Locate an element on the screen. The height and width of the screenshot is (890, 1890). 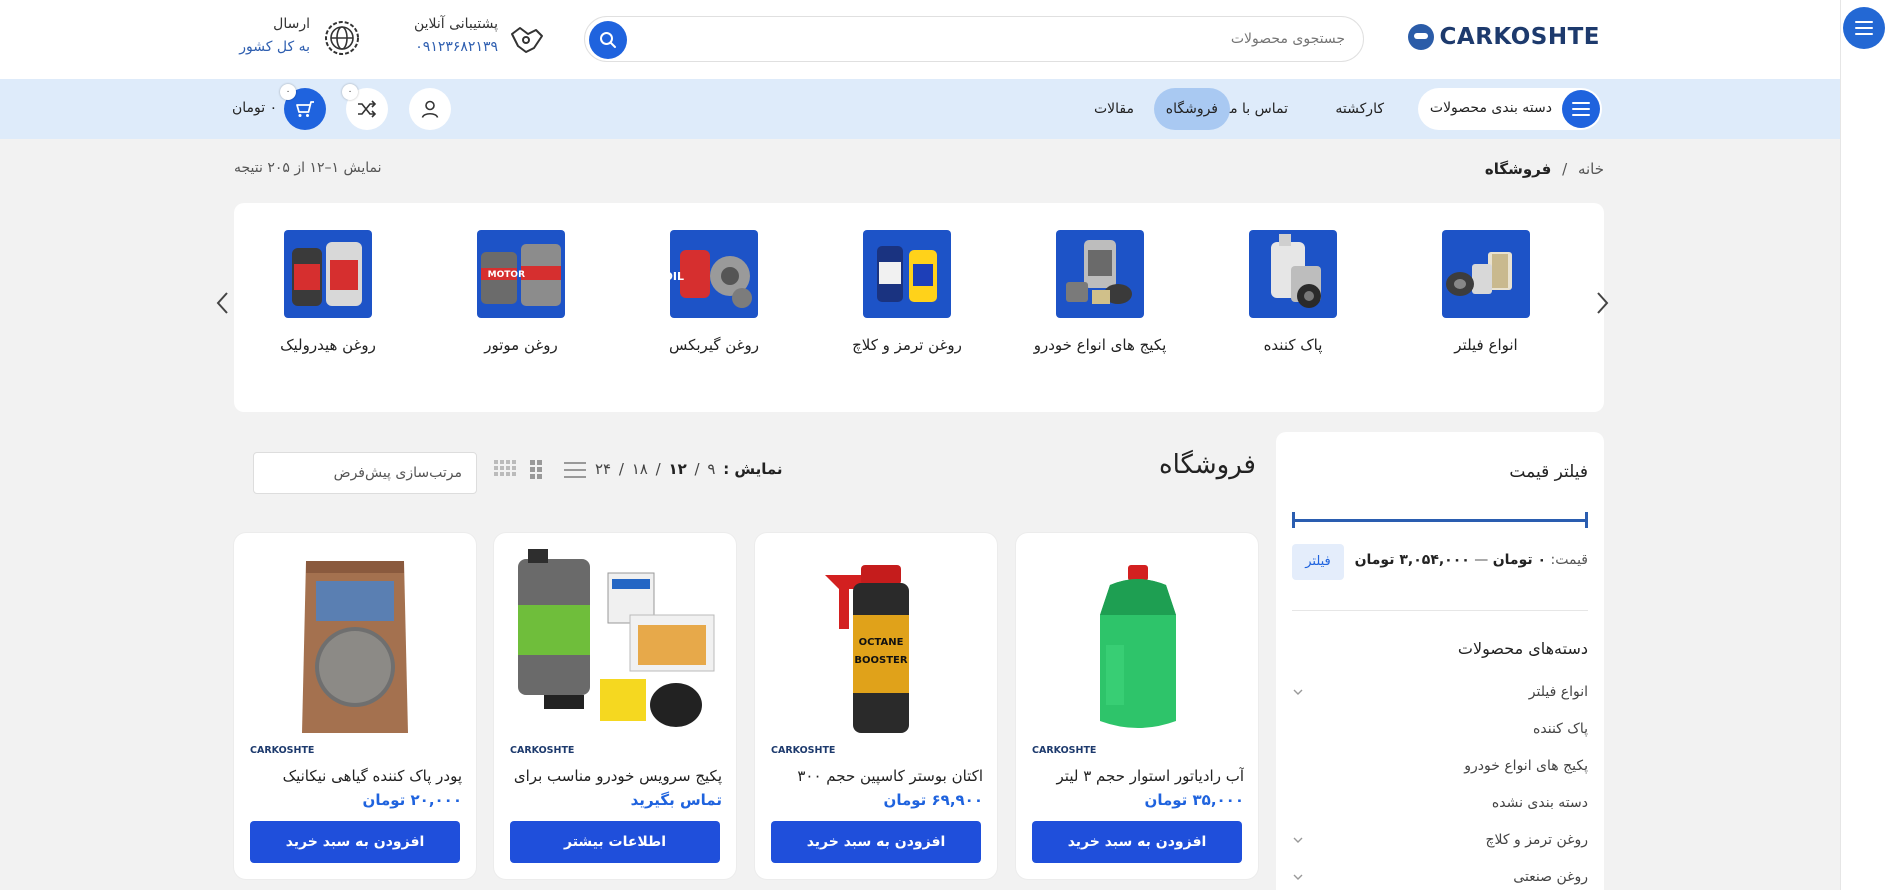
category-tile-cleaner: پاک کننده is located at coordinates (1293, 292).